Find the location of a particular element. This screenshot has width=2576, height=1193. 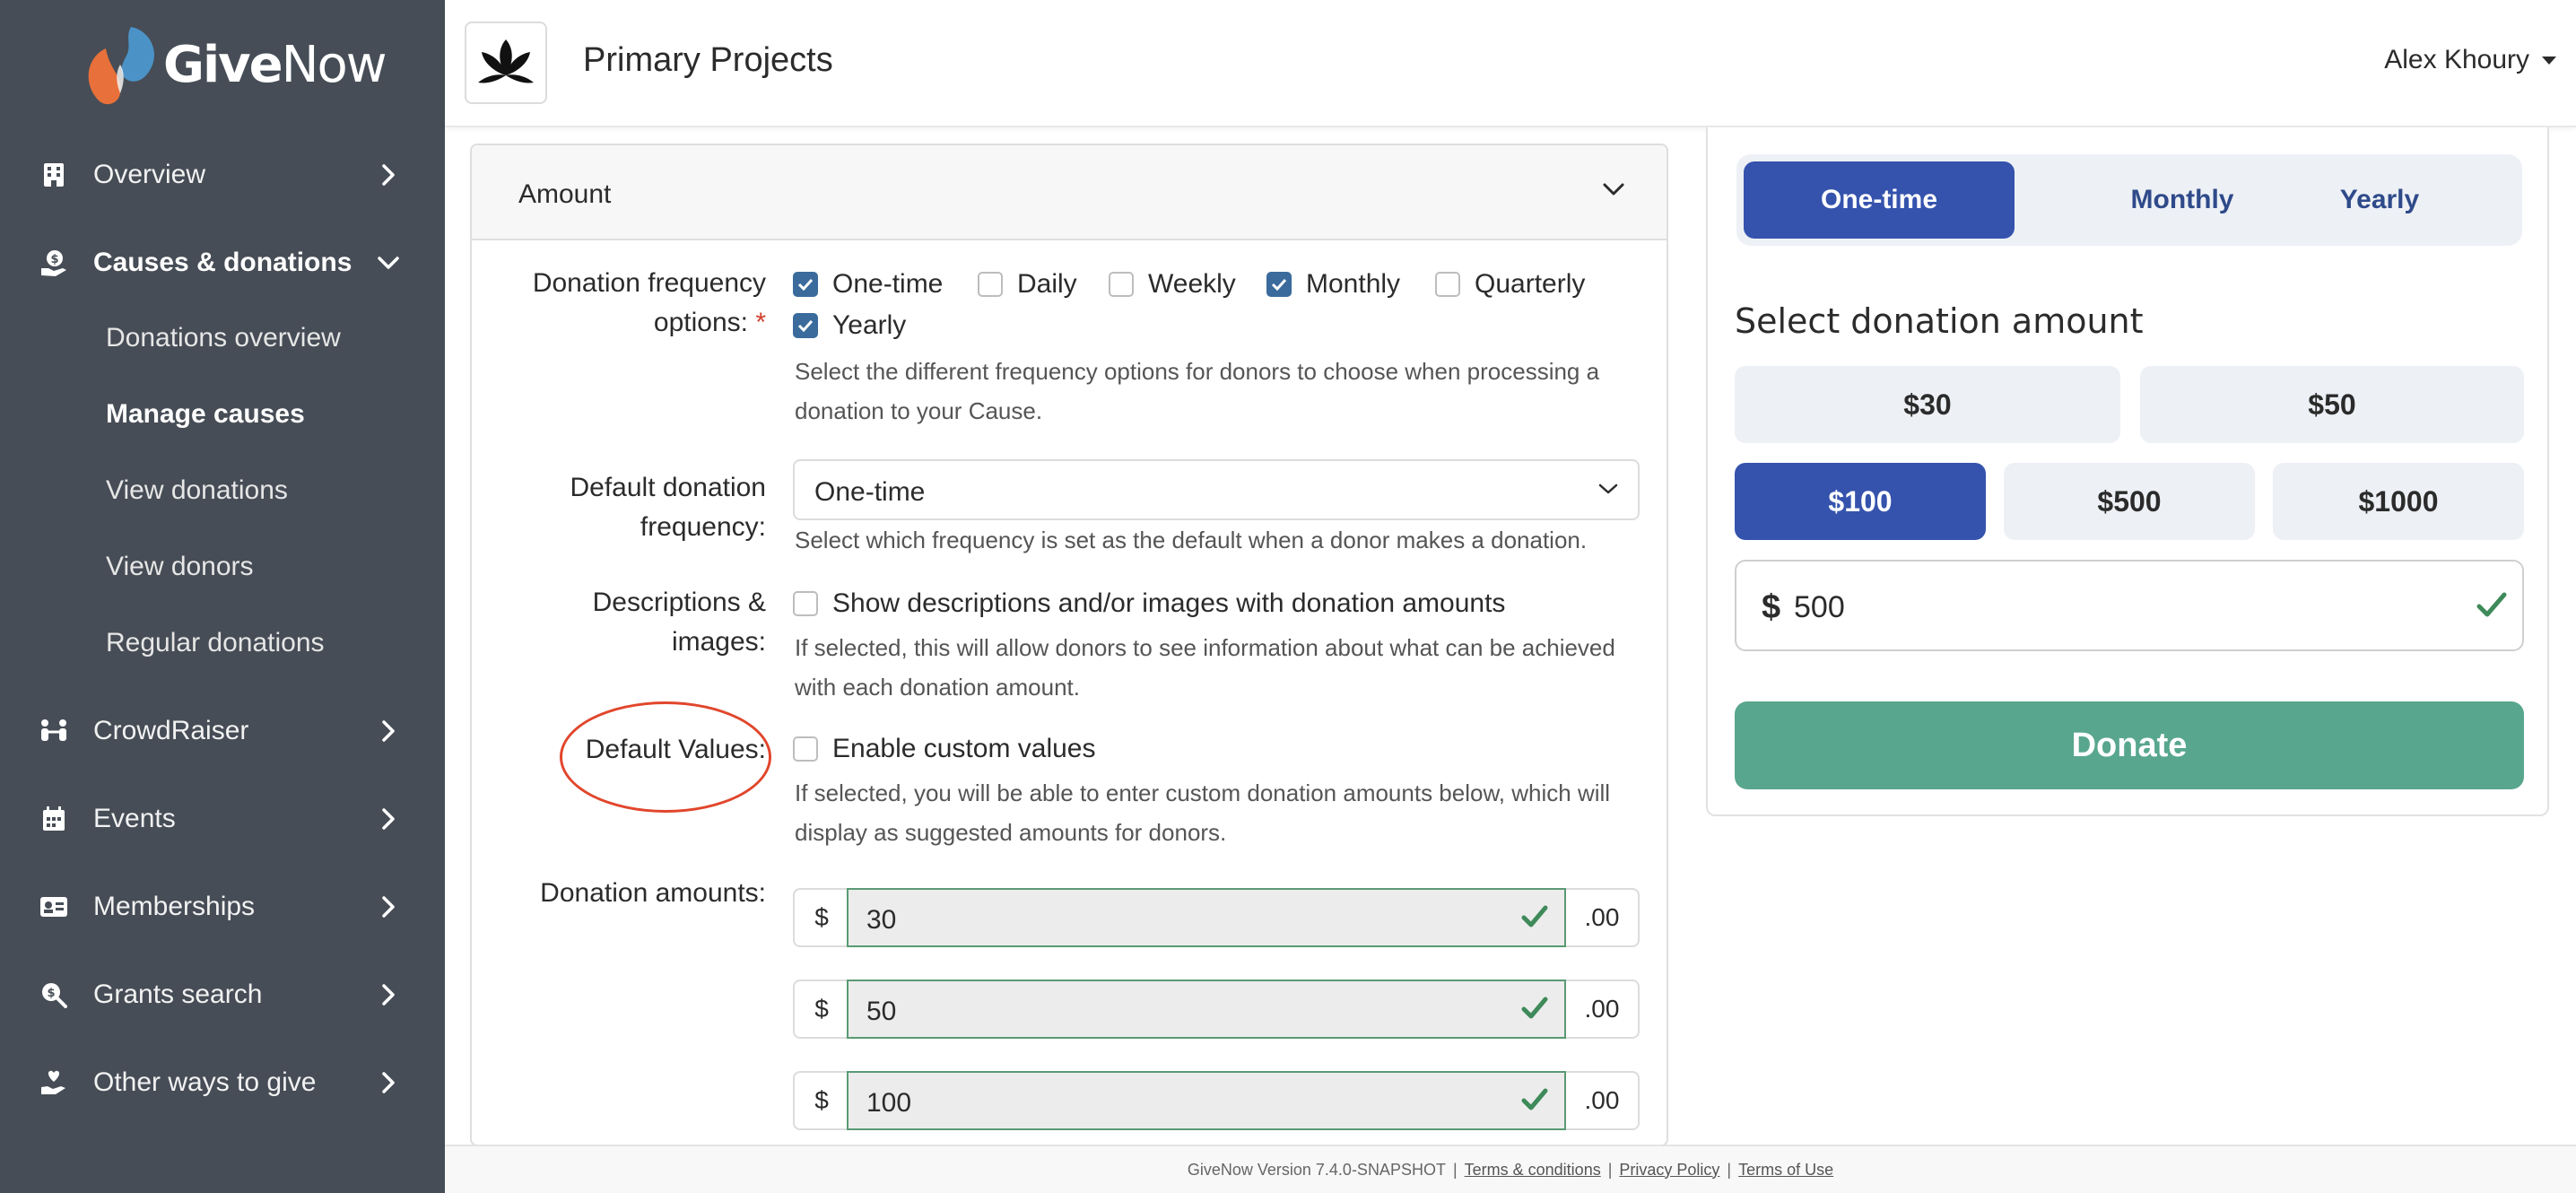

sidebar-item-memberships: Memberships is located at coordinates (222, 907).